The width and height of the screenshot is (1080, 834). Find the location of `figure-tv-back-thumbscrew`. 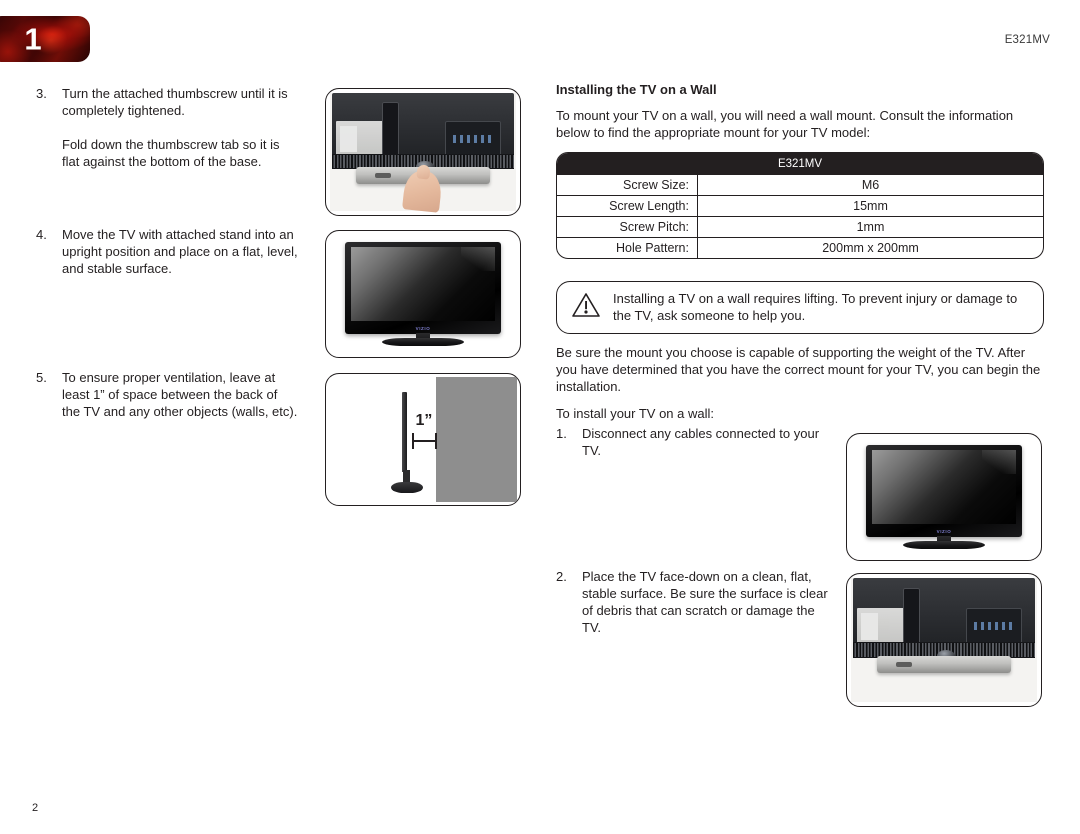

figure-tv-back-thumbscrew is located at coordinates (423, 152).